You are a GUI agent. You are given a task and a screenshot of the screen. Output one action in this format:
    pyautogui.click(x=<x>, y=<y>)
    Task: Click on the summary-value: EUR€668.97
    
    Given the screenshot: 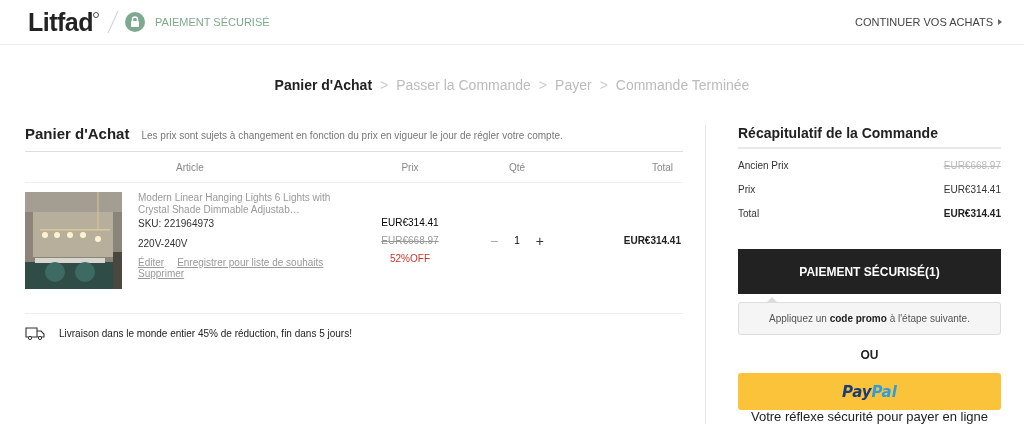 What is the action you would take?
    pyautogui.click(x=972, y=165)
    